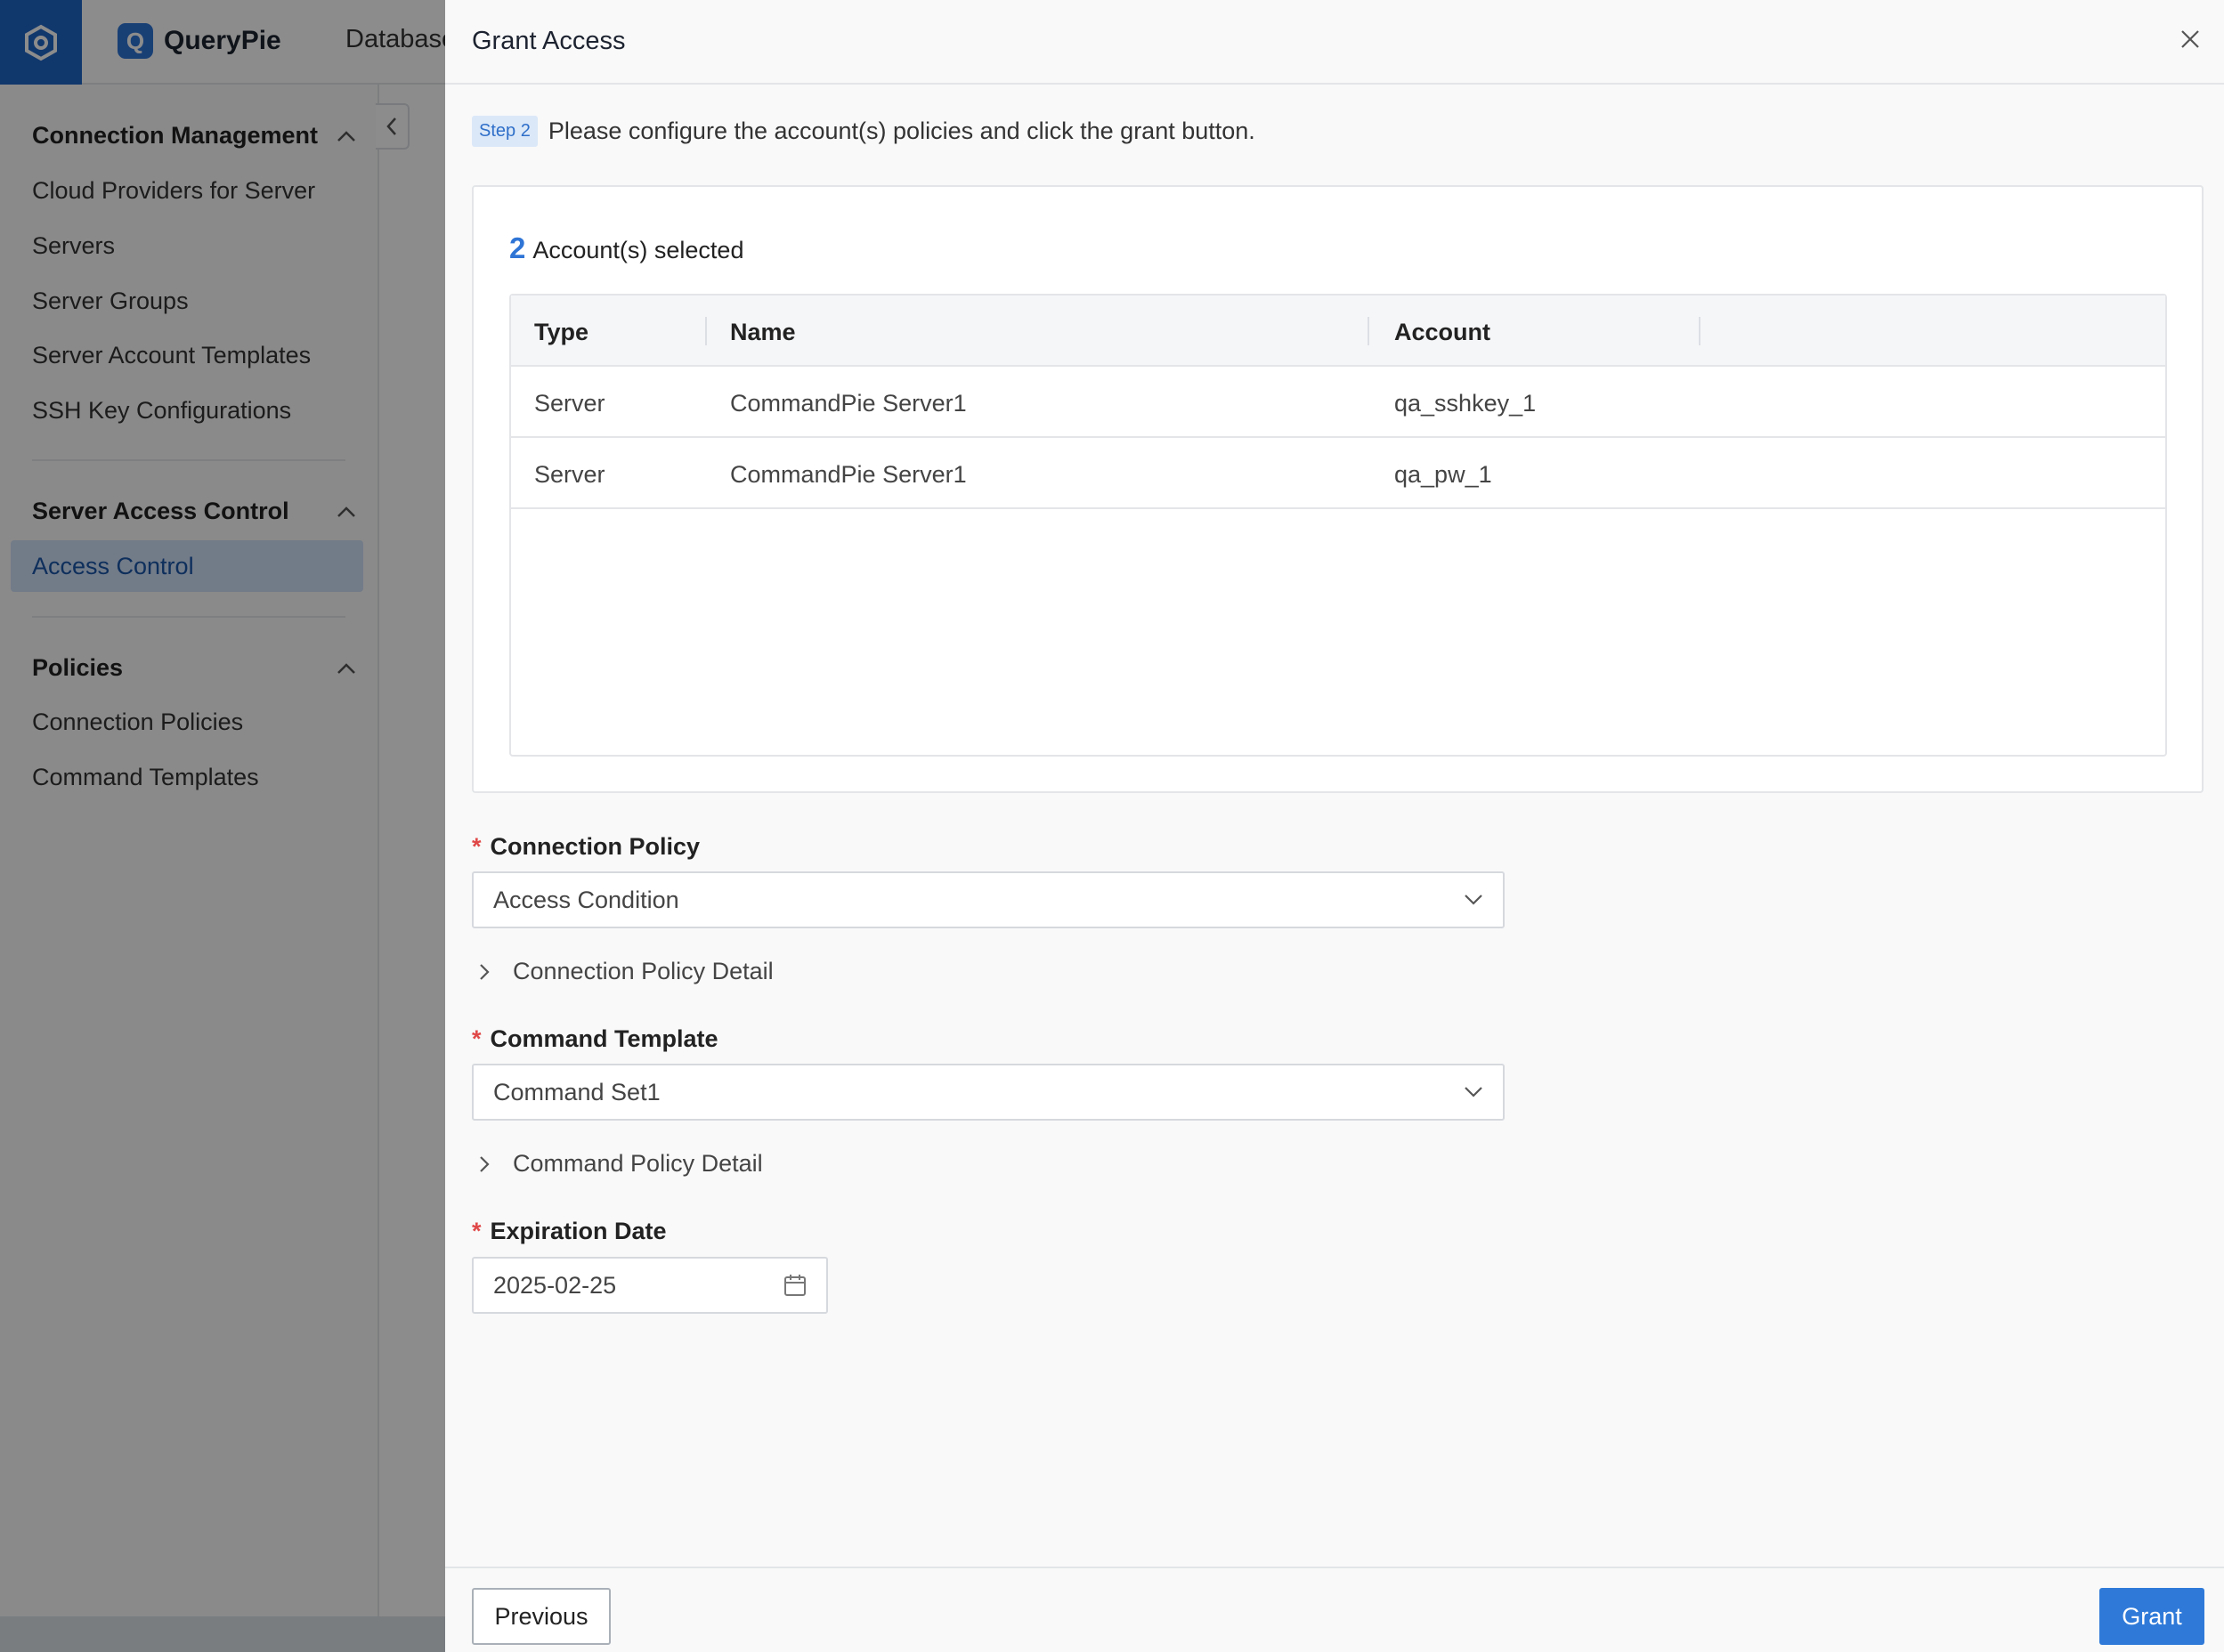  I want to click on connection-policy-label-text: Connection Policy, so click(596, 846).